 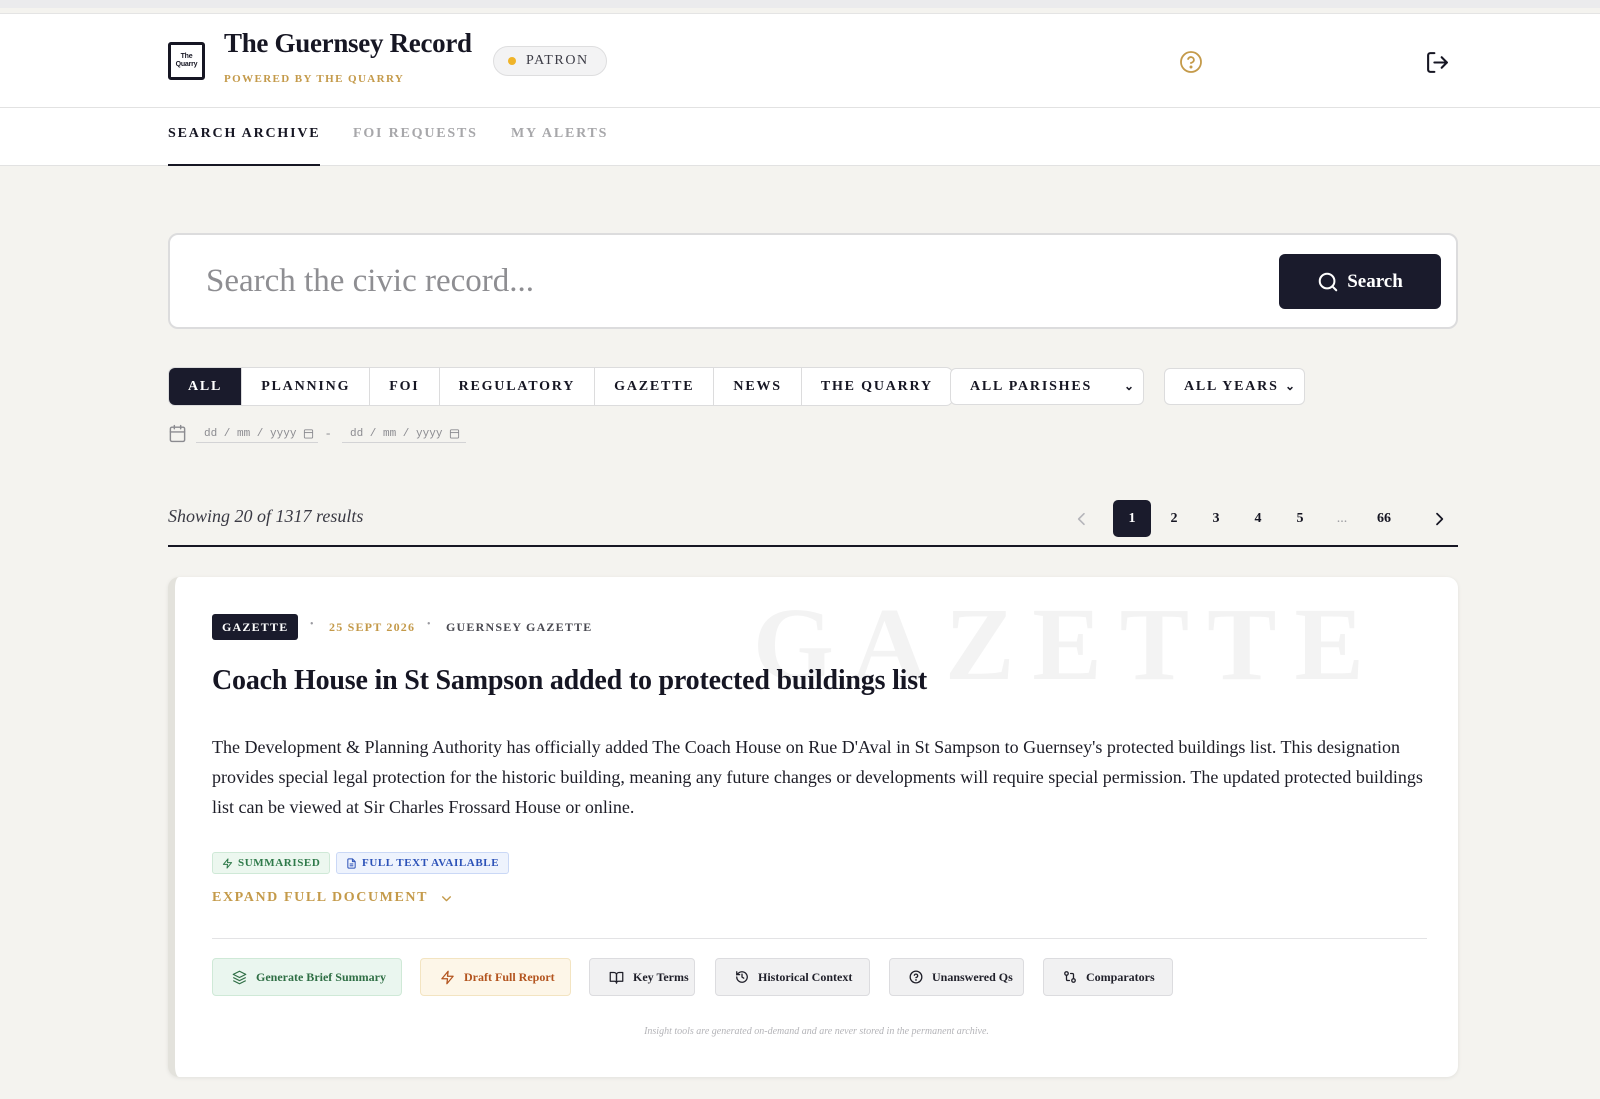 What do you see at coordinates (1132, 518) in the screenshot?
I see `page-button-1: 1` at bounding box center [1132, 518].